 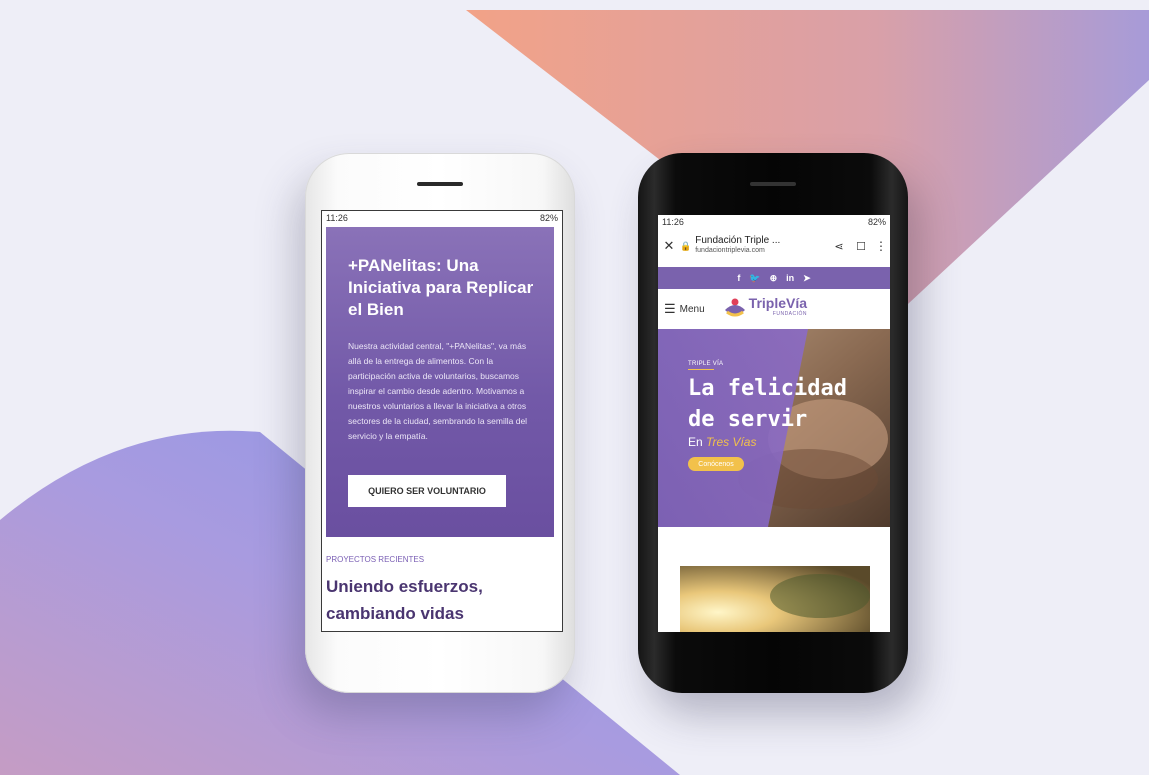 I want to click on projects-label: PROYECTOS RECIENTES, so click(x=375, y=559).